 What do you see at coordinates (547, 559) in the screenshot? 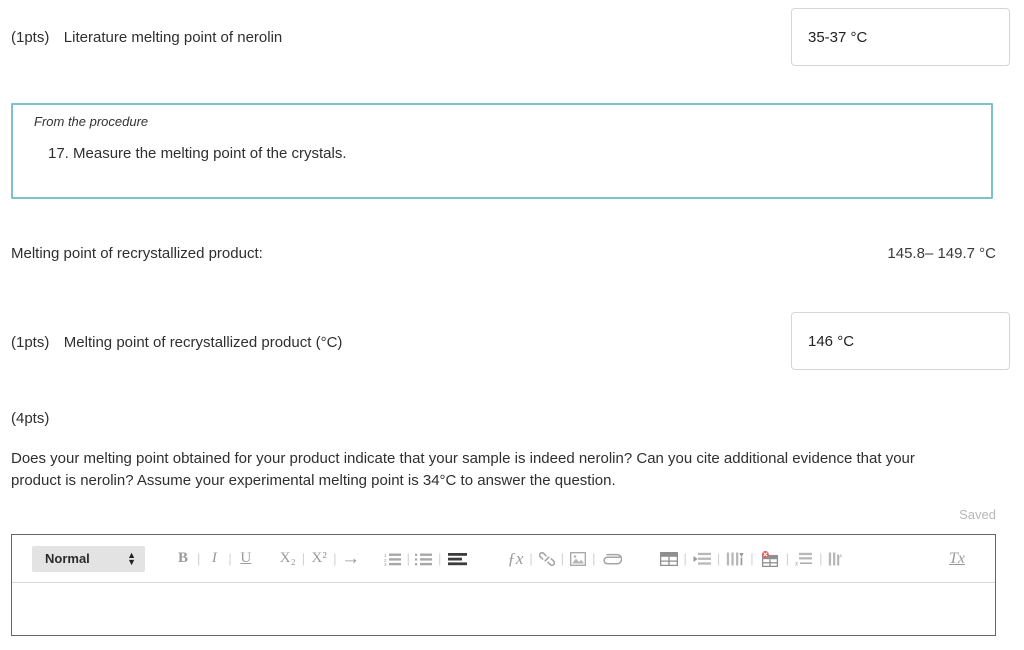
I see `link-icon` at bounding box center [547, 559].